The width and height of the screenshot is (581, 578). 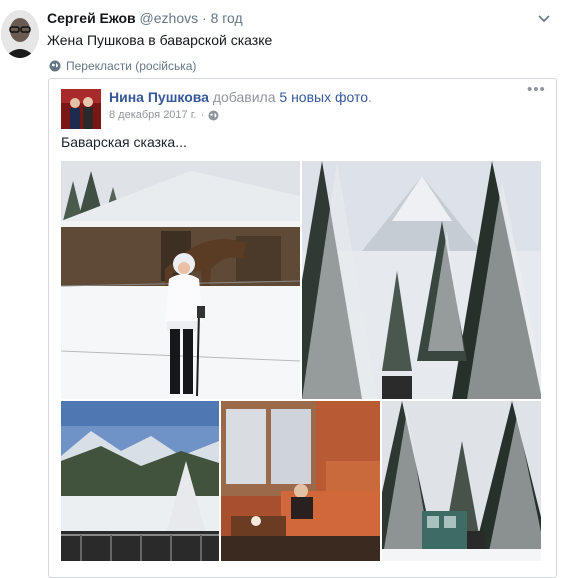 I want to click on author-name: Сергей Ежов, so click(x=91, y=18).